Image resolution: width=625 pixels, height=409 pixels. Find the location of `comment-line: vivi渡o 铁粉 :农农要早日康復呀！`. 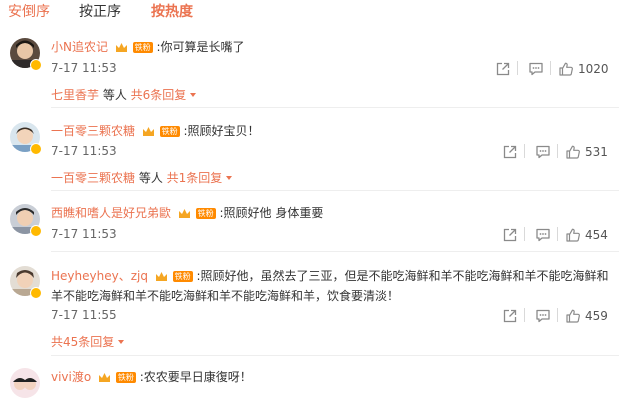

comment-line: vivi渡o 铁粉 :农农要早日康復呀！ is located at coordinates (151, 377).